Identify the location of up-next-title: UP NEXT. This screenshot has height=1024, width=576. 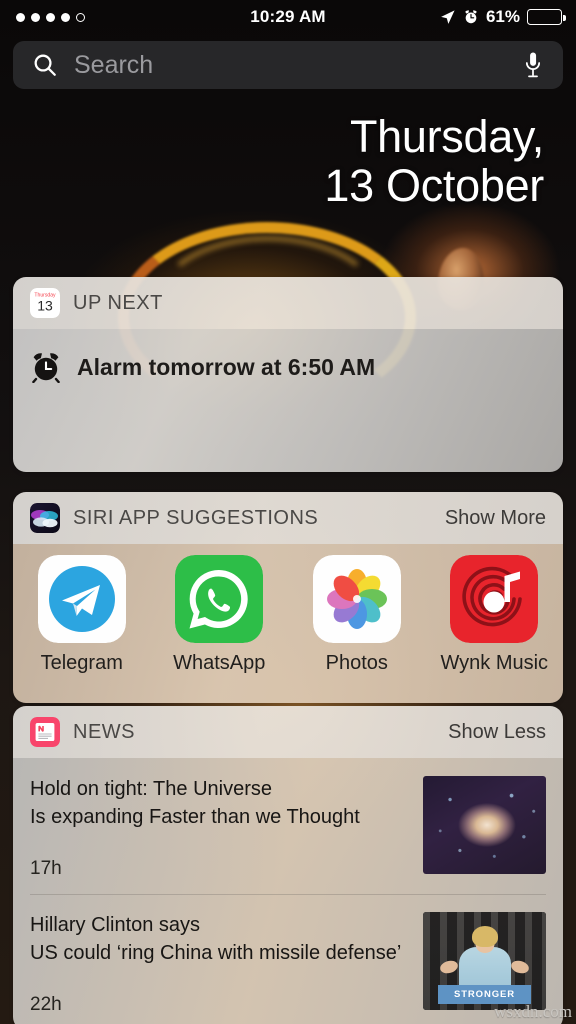
(118, 302).